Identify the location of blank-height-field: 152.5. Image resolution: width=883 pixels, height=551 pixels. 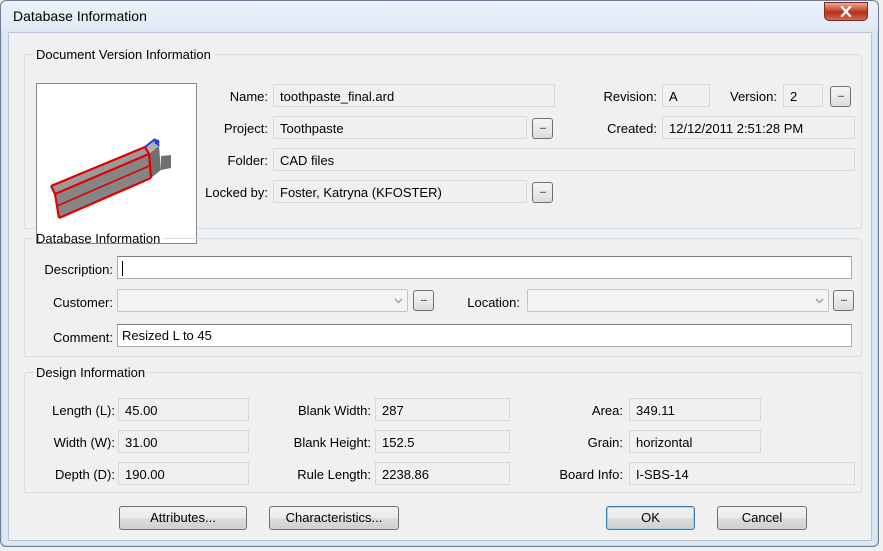
(442, 441).